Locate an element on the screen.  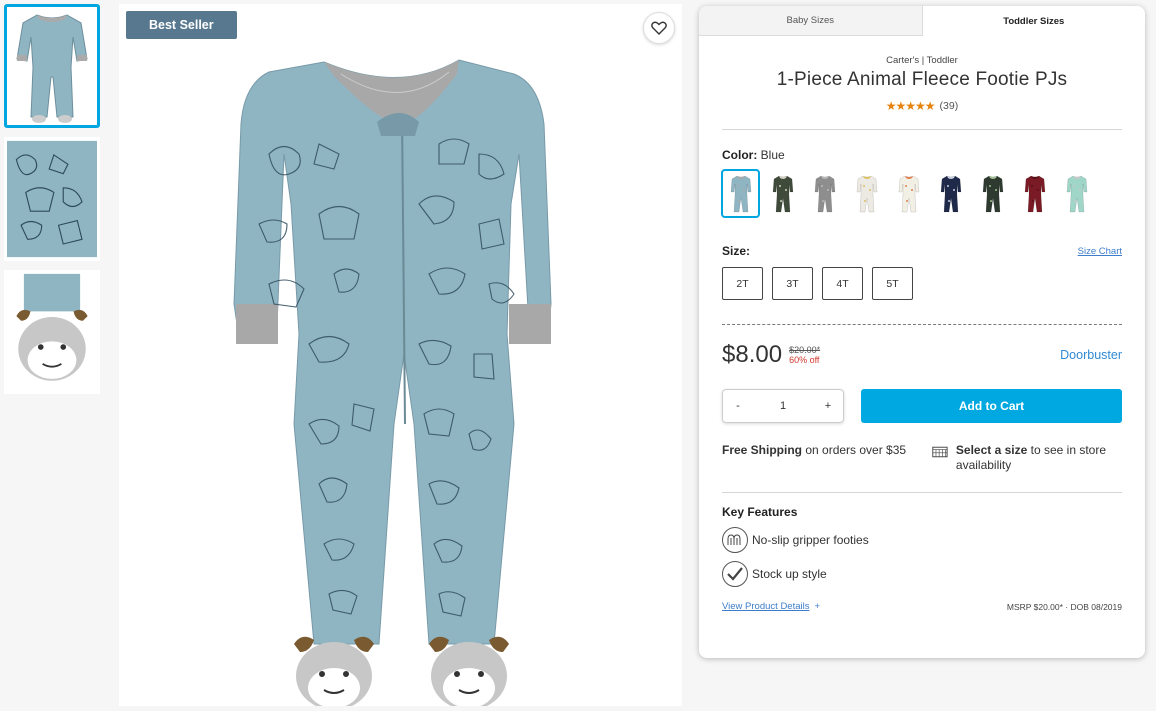
thumbnail-strip is located at coordinates (53, 203).